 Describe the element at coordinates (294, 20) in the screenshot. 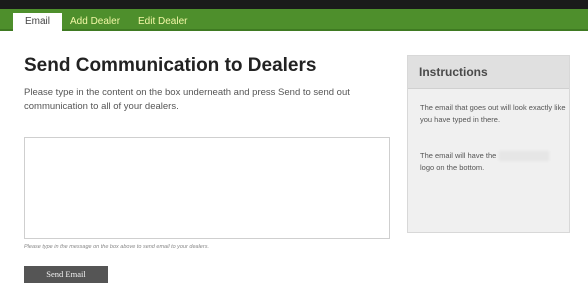

I see `nav-bar: Email Add Dealer Edit Dealer` at that location.